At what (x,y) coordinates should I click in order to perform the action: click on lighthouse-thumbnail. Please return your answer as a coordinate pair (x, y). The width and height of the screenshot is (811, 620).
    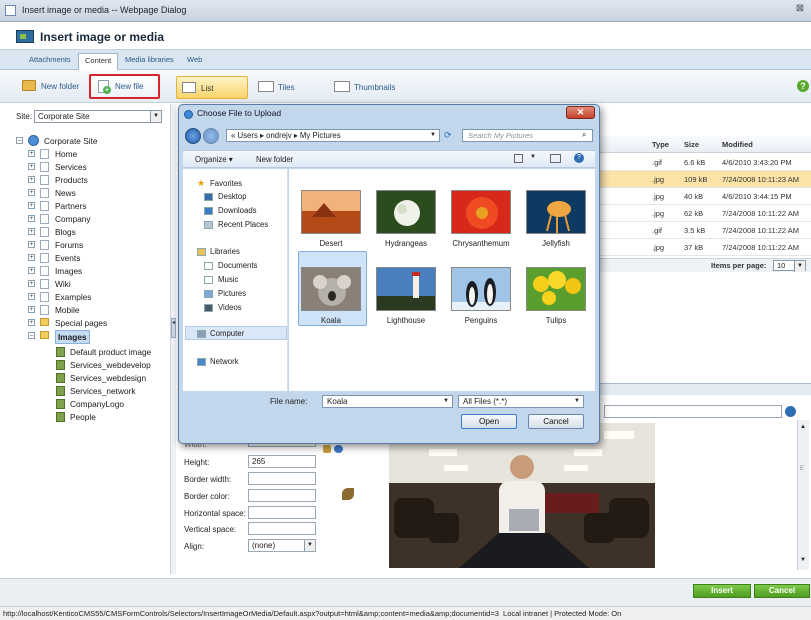
    Looking at the image, I should click on (406, 289).